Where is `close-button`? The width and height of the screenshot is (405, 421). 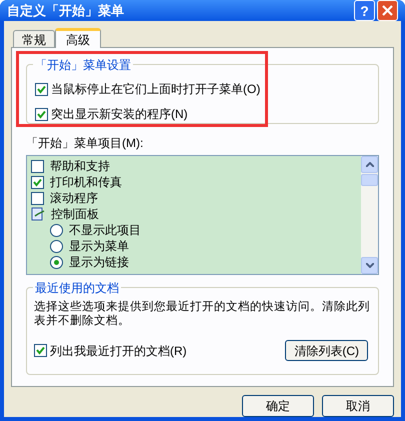 close-button is located at coordinates (387, 10).